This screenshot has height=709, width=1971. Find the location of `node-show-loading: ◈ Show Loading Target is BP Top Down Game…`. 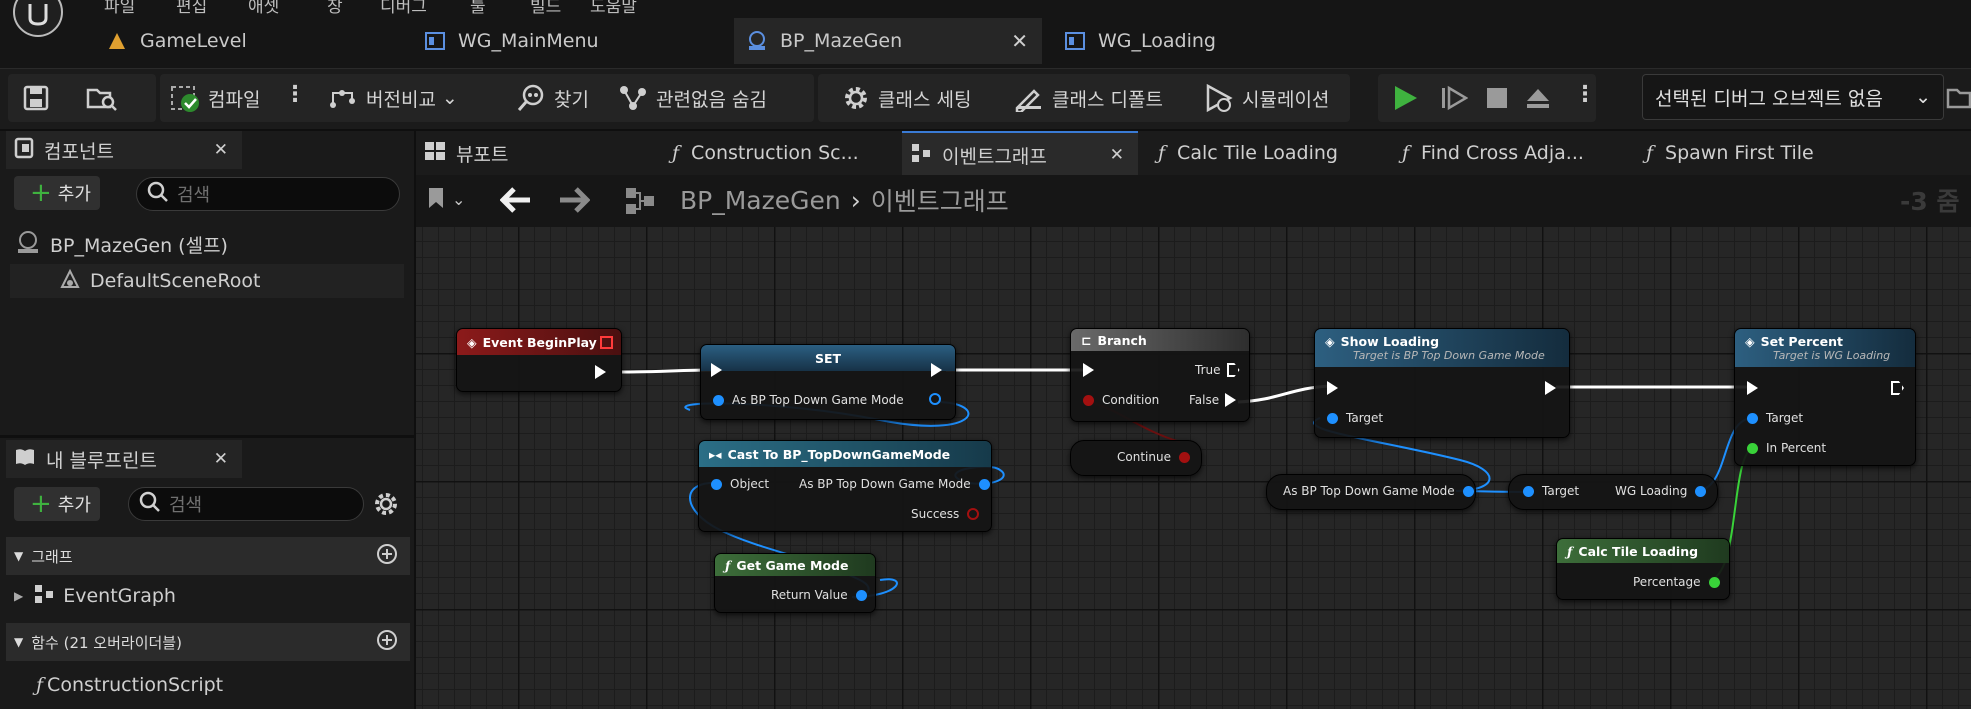

node-show-loading: ◈ Show Loading Target is BP Top Down Game… is located at coordinates (1442, 383).